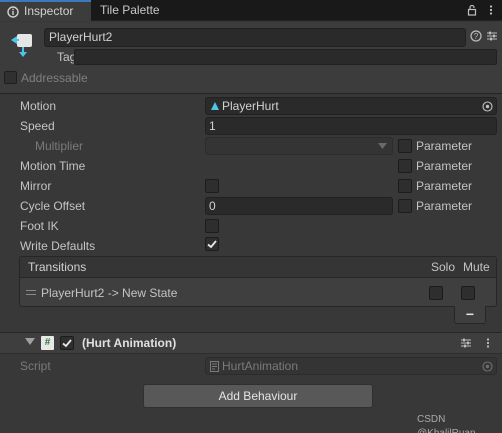  Describe the element at coordinates (472, 10) in the screenshot. I see `lock-icon` at that location.